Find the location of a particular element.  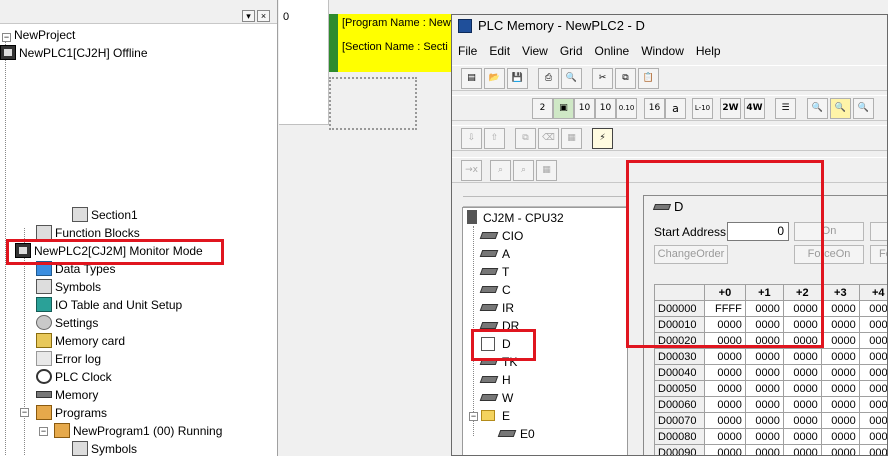

copy-icon: ⧉ is located at coordinates (625, 78).